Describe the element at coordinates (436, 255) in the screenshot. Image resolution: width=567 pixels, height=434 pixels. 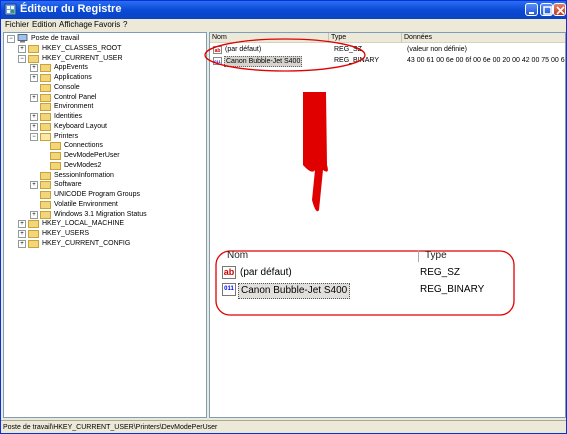
I see `zoom-header-type: Type` at that location.